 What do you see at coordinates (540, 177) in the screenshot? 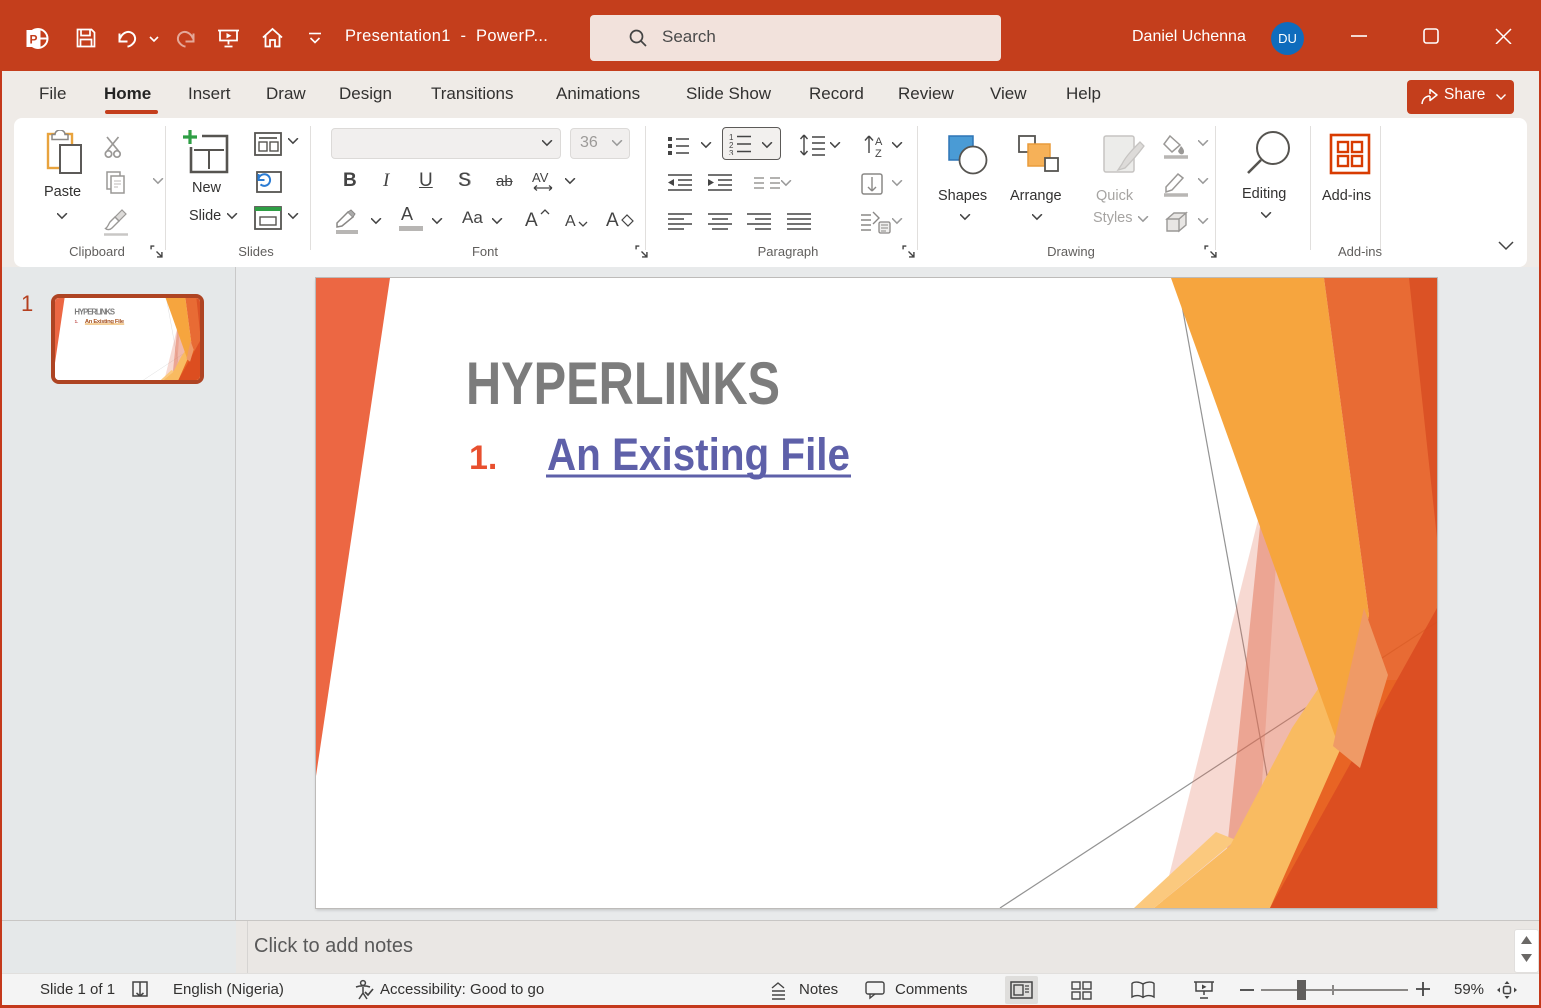
I see `svg-text: AV` at bounding box center [540, 177].